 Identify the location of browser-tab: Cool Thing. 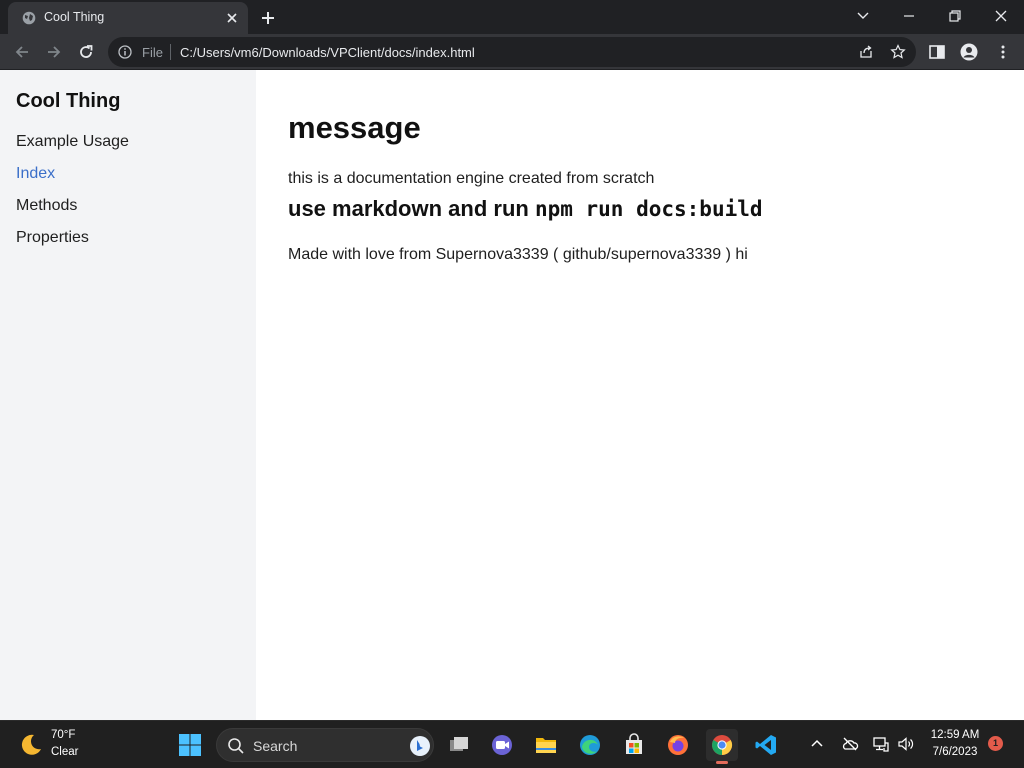
(128, 18).